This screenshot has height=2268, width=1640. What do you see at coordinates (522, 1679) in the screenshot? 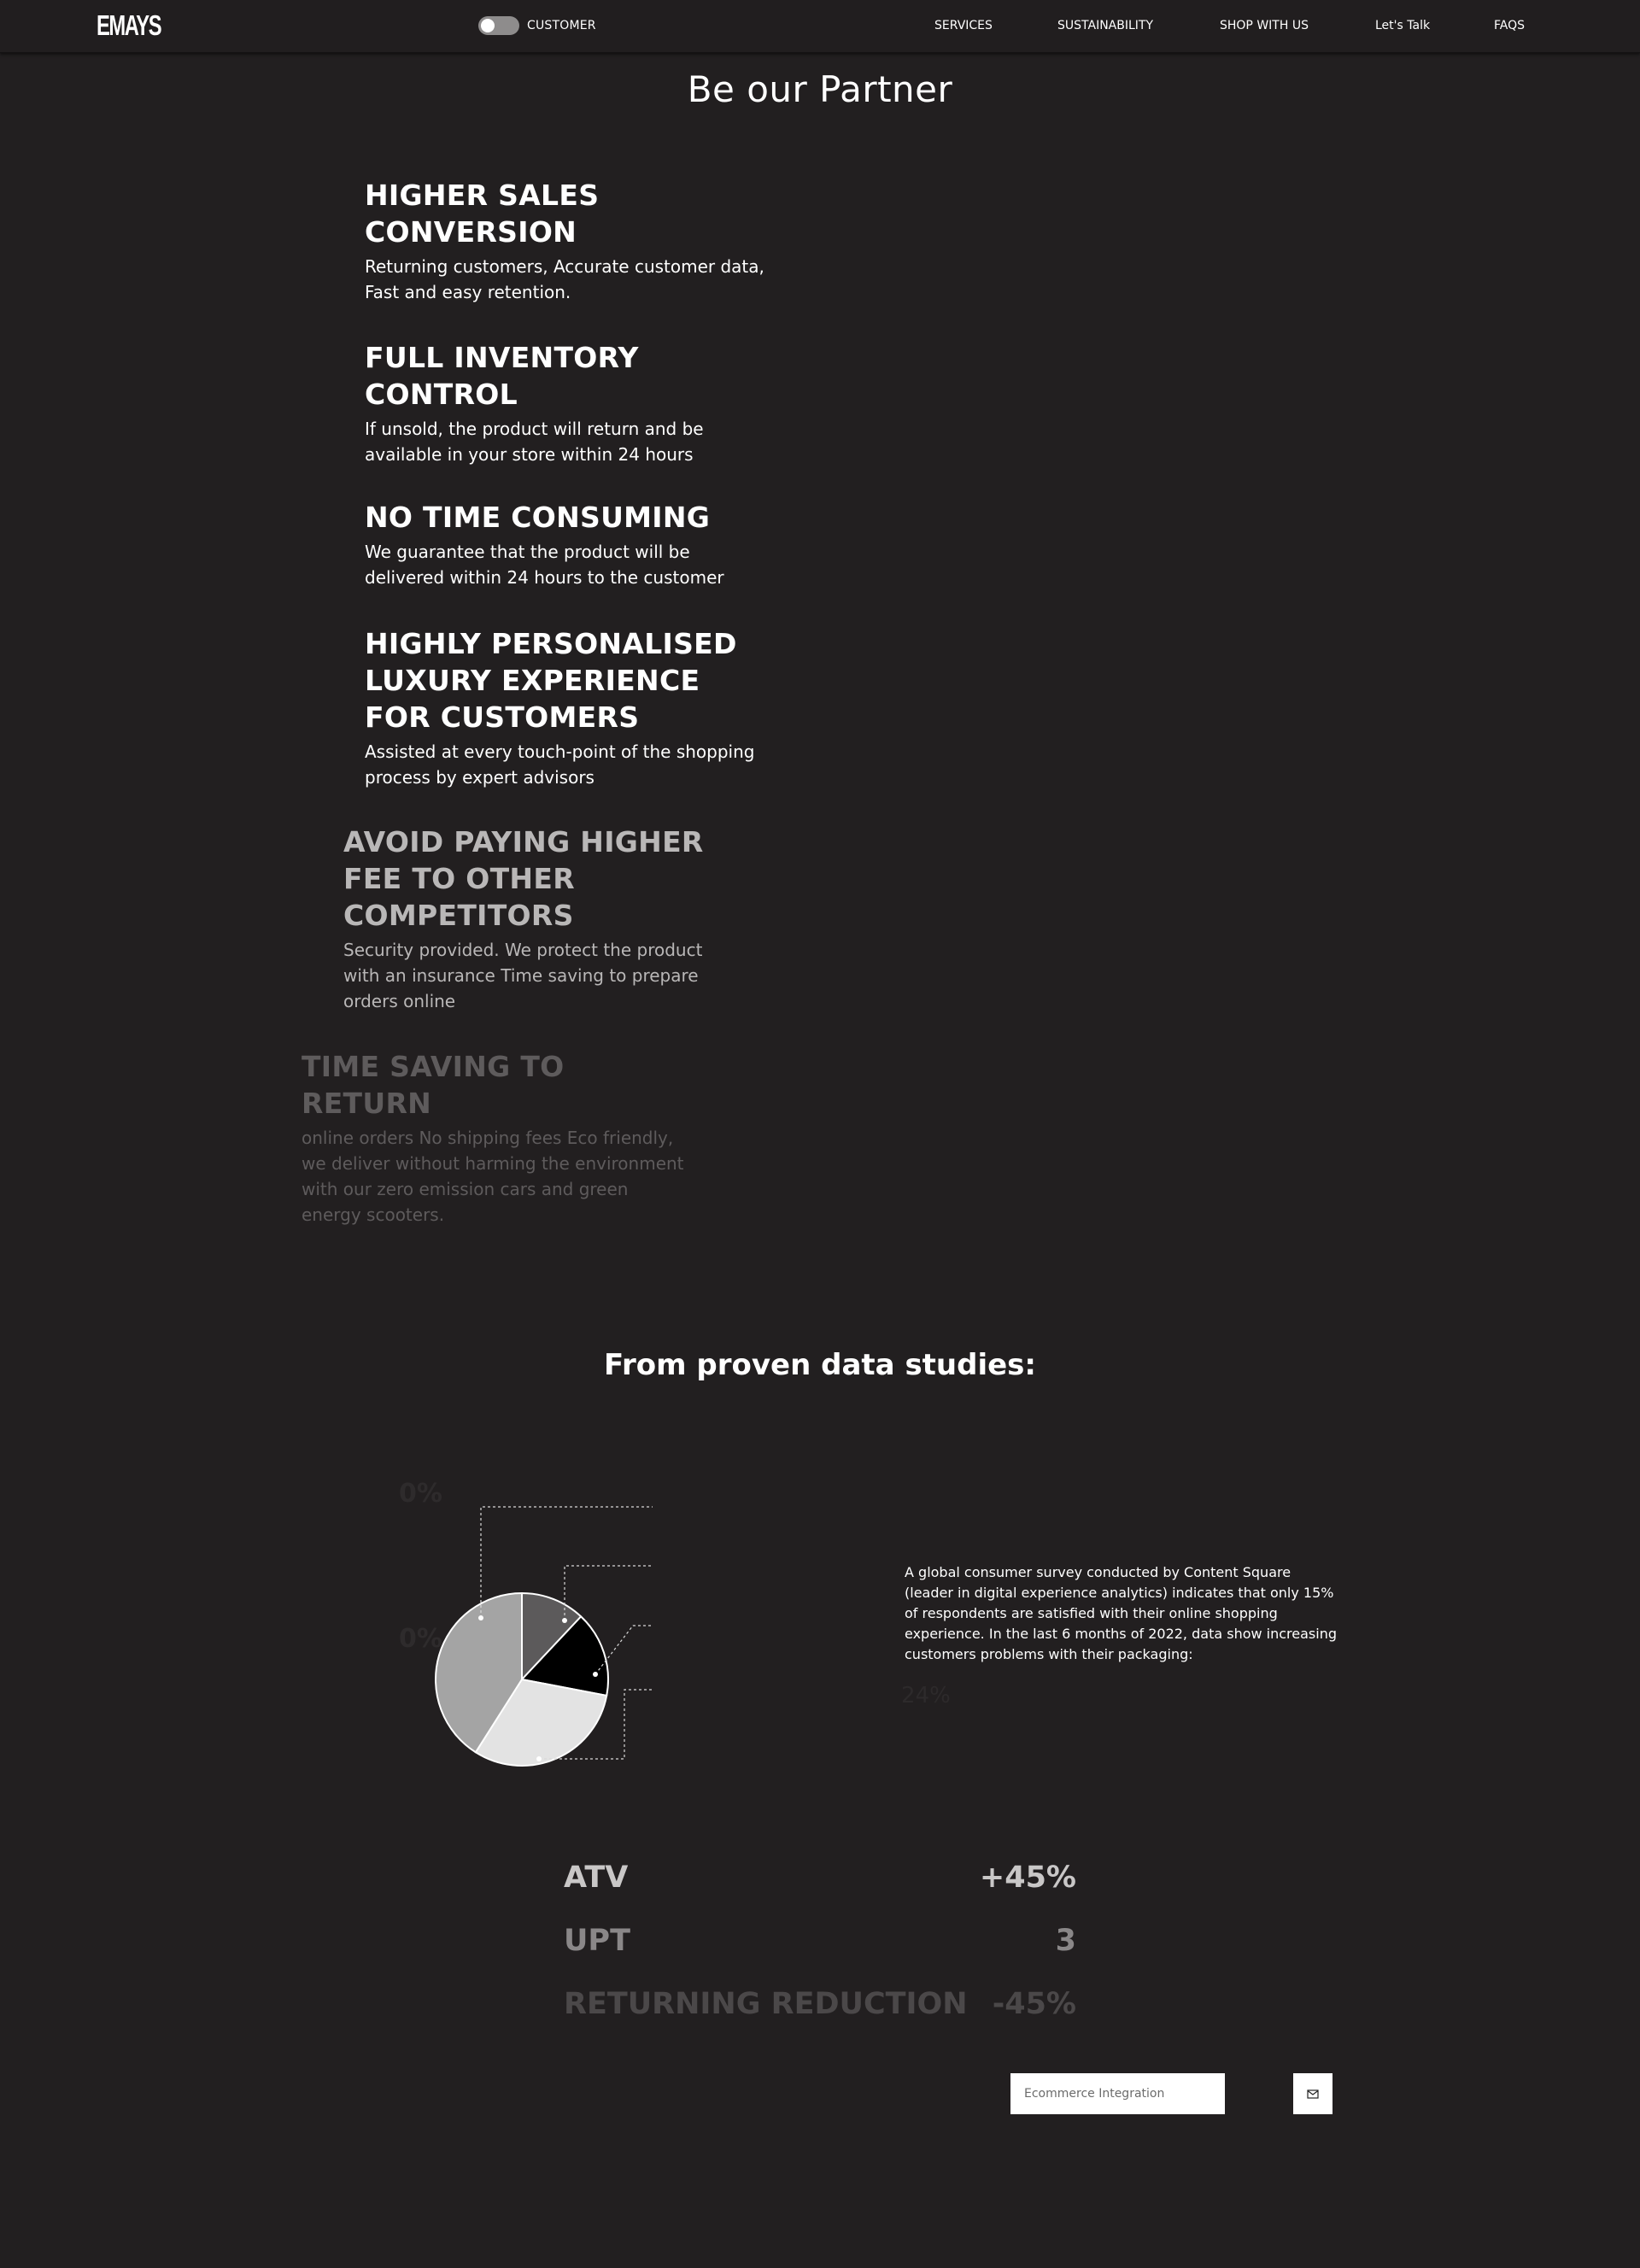
I see `pie-slices` at bounding box center [522, 1679].